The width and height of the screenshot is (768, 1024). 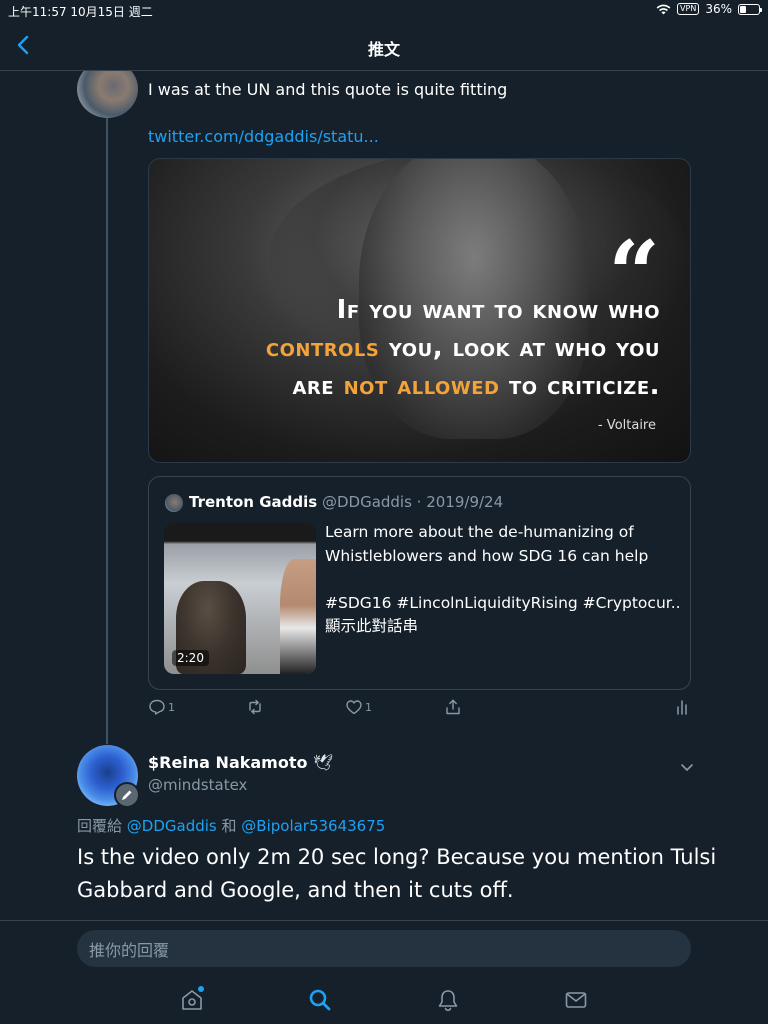 I want to click on mention-link: @Bipolar53643675, so click(x=313, y=826).